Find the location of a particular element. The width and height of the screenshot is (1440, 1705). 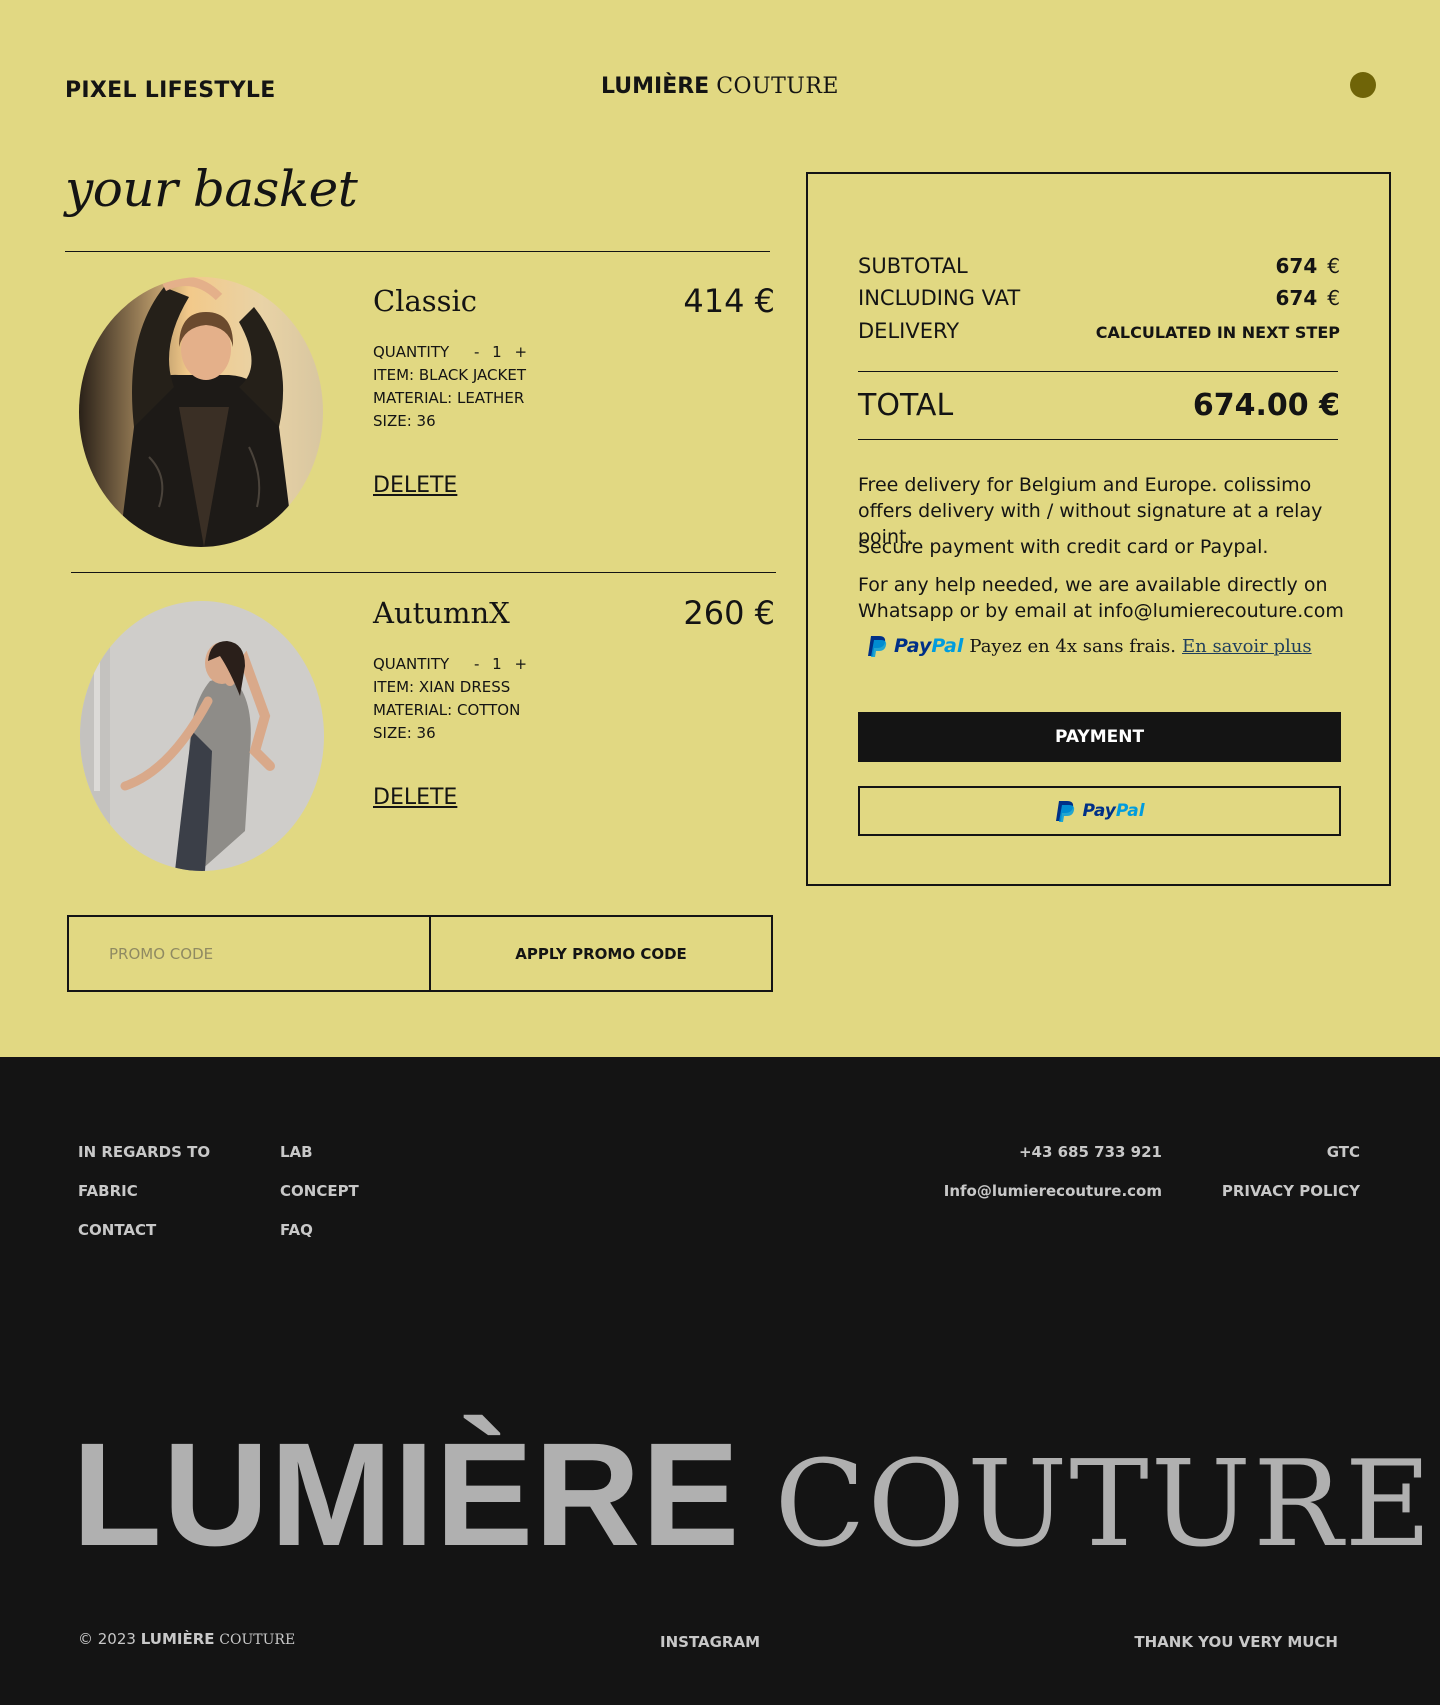

apply-promo-button: APPLY PROMO CODE is located at coordinates (601, 953).